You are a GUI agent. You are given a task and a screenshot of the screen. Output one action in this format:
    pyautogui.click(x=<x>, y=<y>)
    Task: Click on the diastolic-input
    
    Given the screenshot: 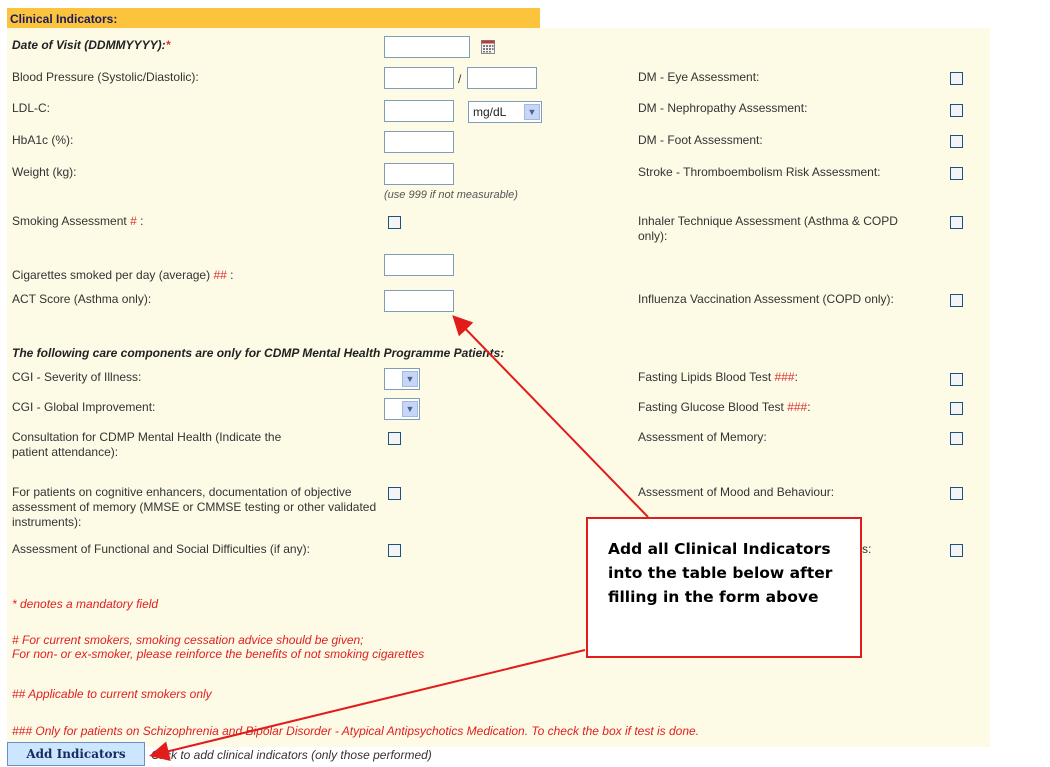 What is the action you would take?
    pyautogui.click(x=502, y=78)
    